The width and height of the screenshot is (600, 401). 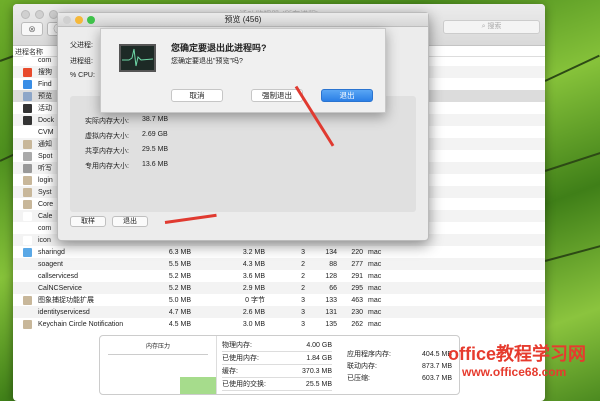 What do you see at coordinates (253, 324) in the screenshot?
I see `process-comp: 3.0 MB` at bounding box center [253, 324].